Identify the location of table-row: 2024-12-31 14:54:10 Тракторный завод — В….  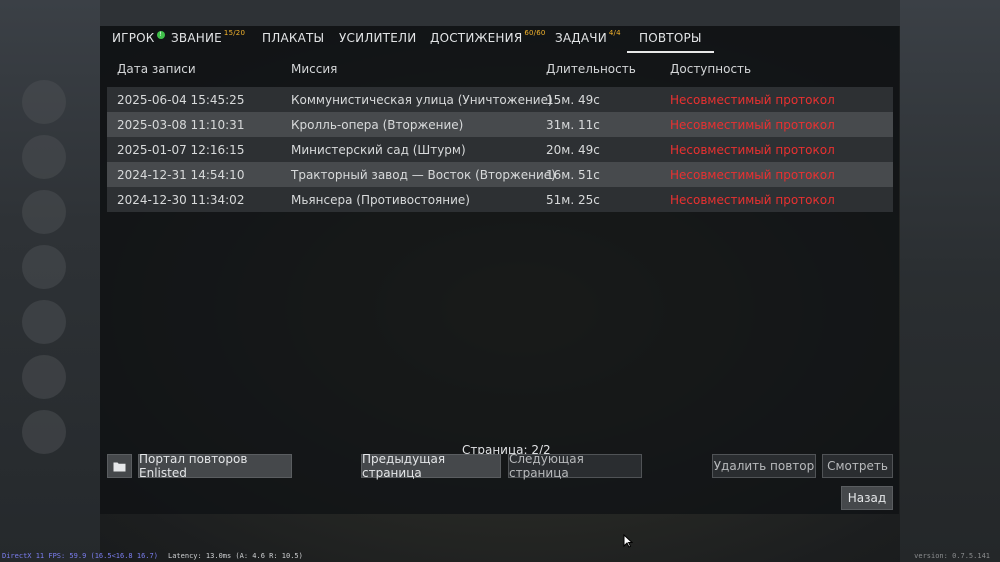
(500, 174).